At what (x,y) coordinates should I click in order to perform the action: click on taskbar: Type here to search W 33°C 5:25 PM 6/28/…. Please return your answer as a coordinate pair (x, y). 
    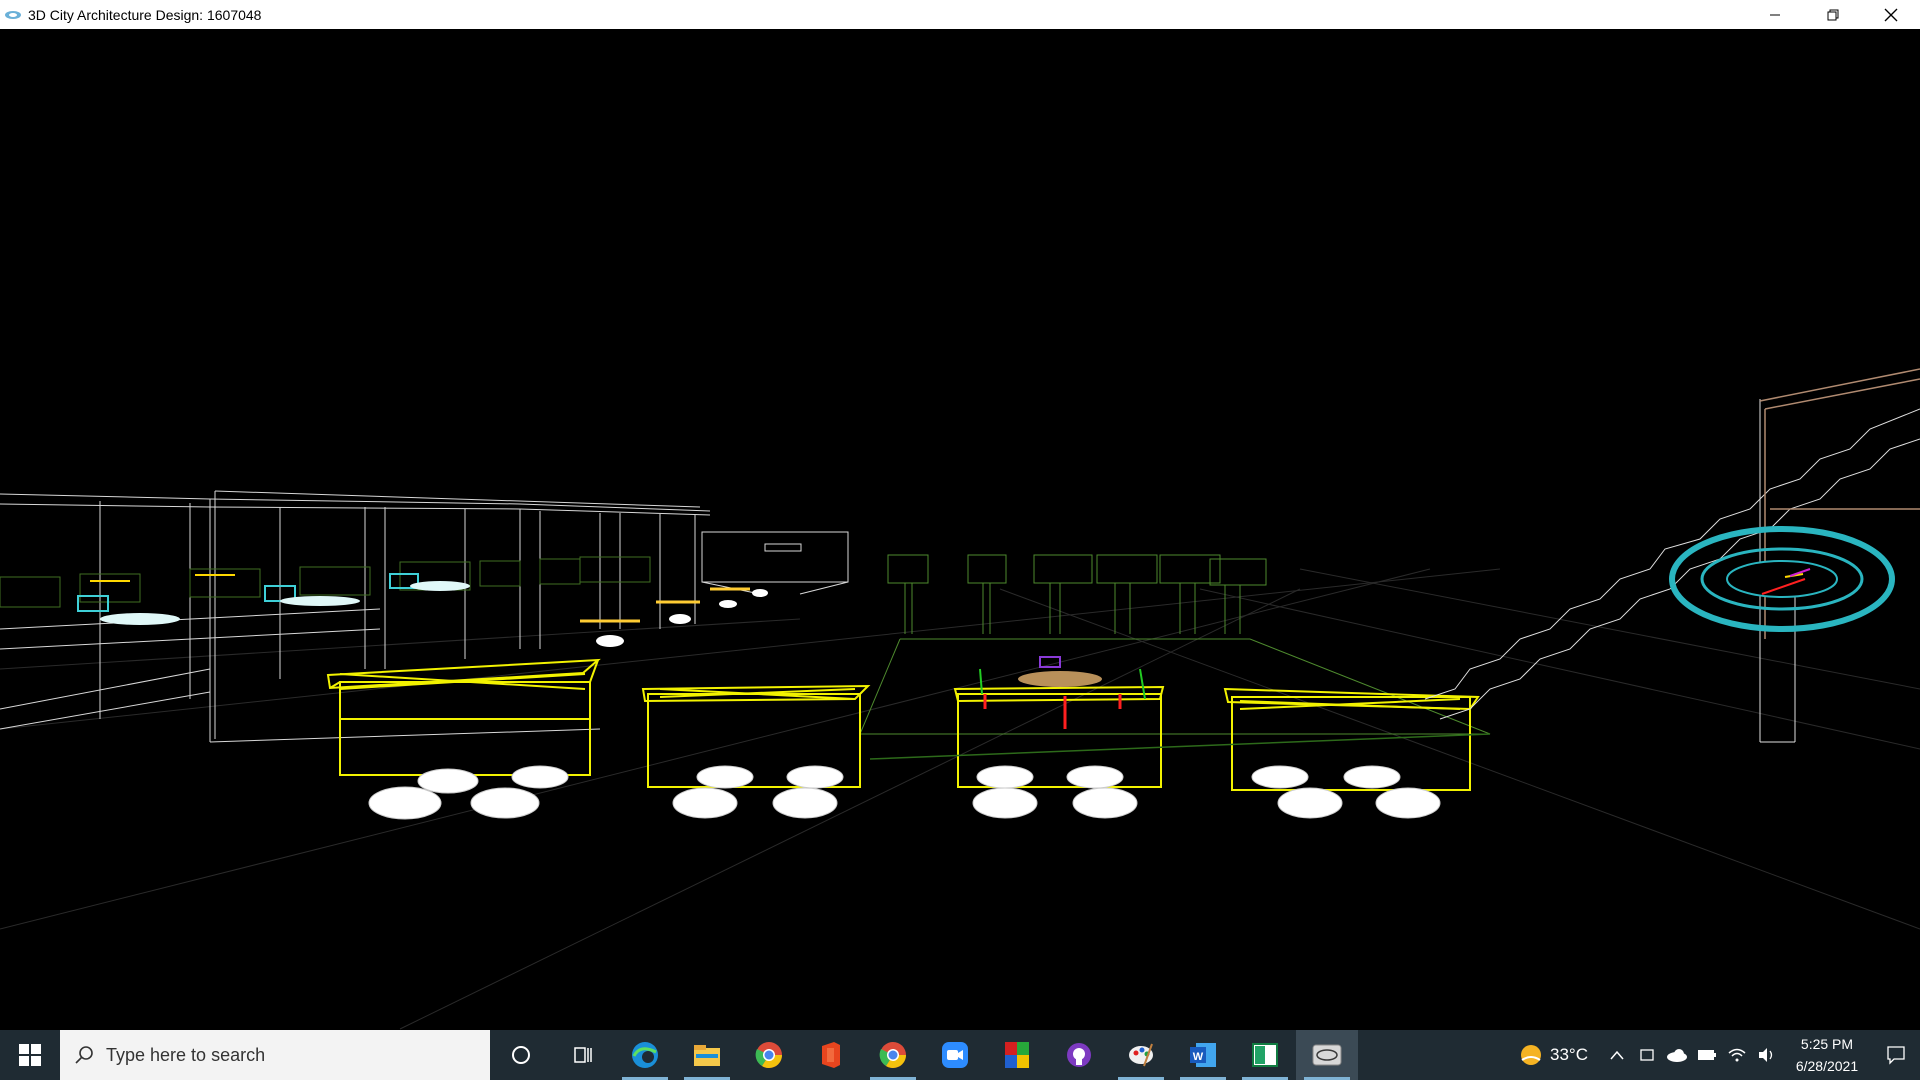
    Looking at the image, I should click on (960, 1055).